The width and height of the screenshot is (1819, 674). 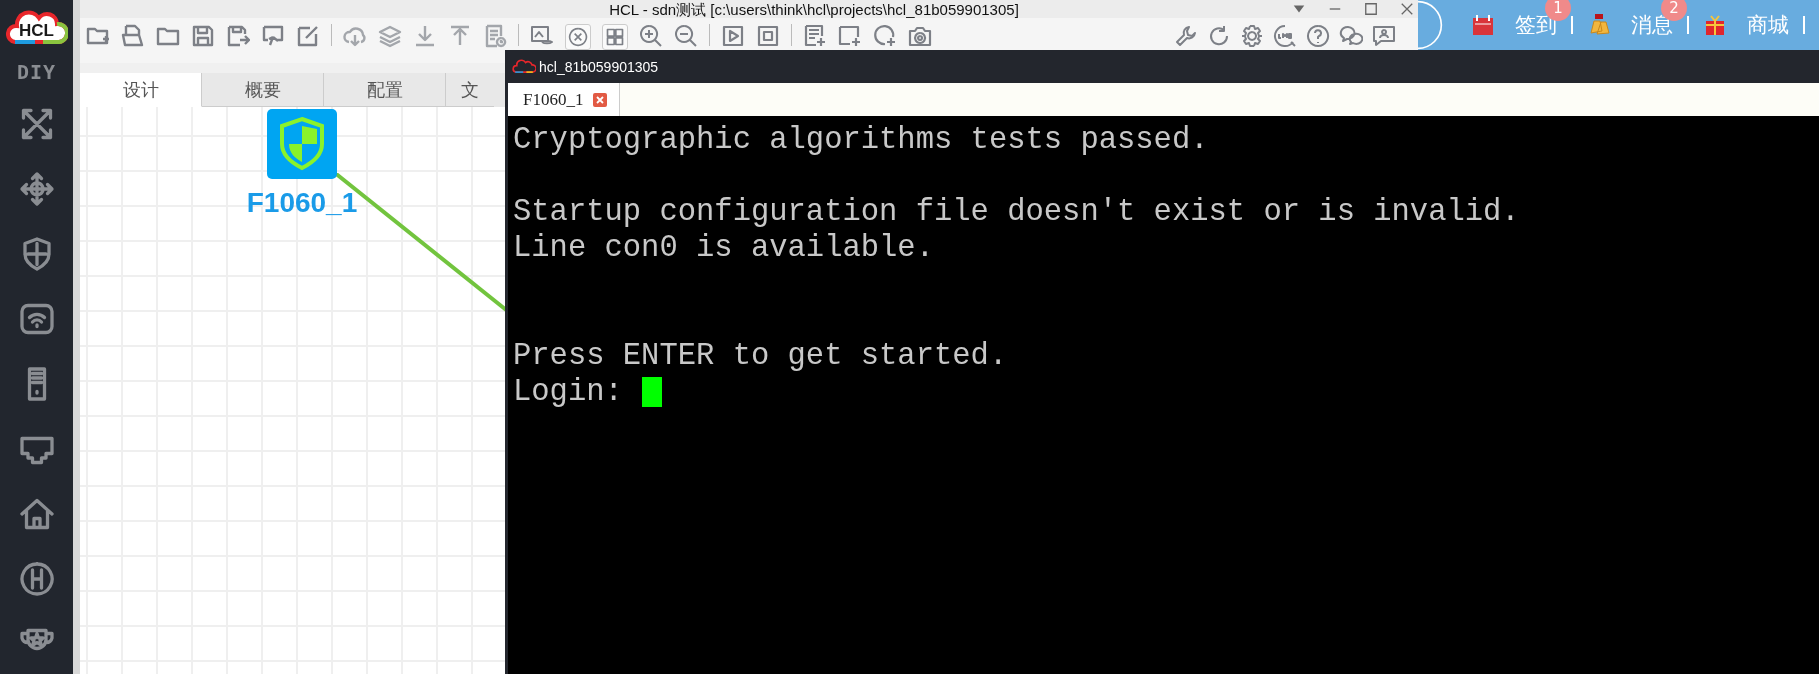 What do you see at coordinates (36, 319) in the screenshot?
I see `wifi-icon` at bounding box center [36, 319].